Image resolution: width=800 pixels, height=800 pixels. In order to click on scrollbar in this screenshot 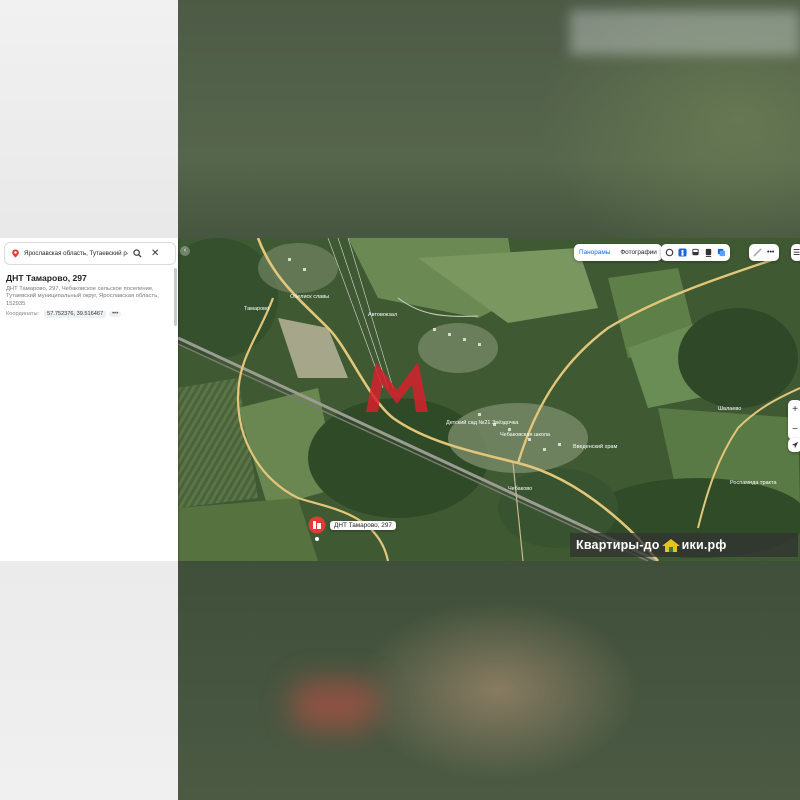, I will do `click(175, 297)`.